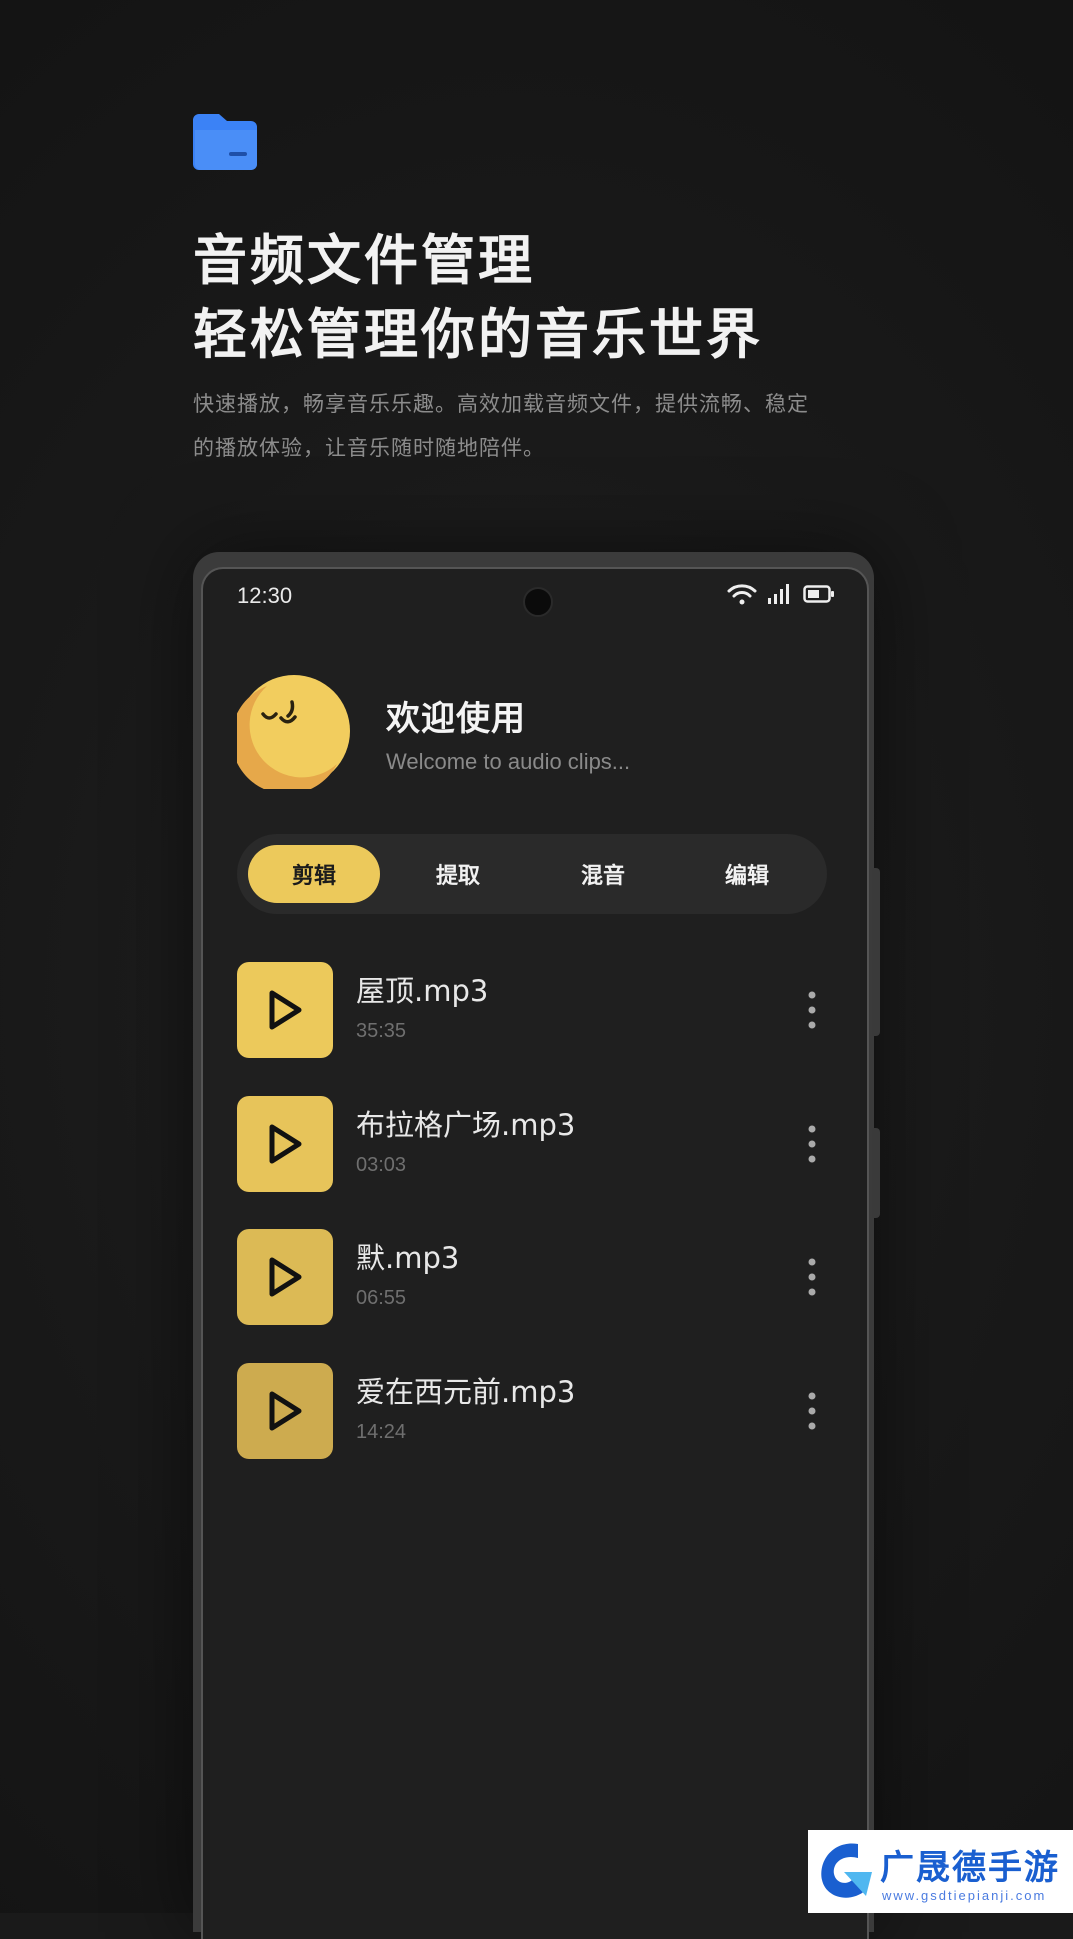 Image resolution: width=1073 pixels, height=1939 pixels. What do you see at coordinates (527, 1277) in the screenshot?
I see `track-item: 默.mp3 06:55` at bounding box center [527, 1277].